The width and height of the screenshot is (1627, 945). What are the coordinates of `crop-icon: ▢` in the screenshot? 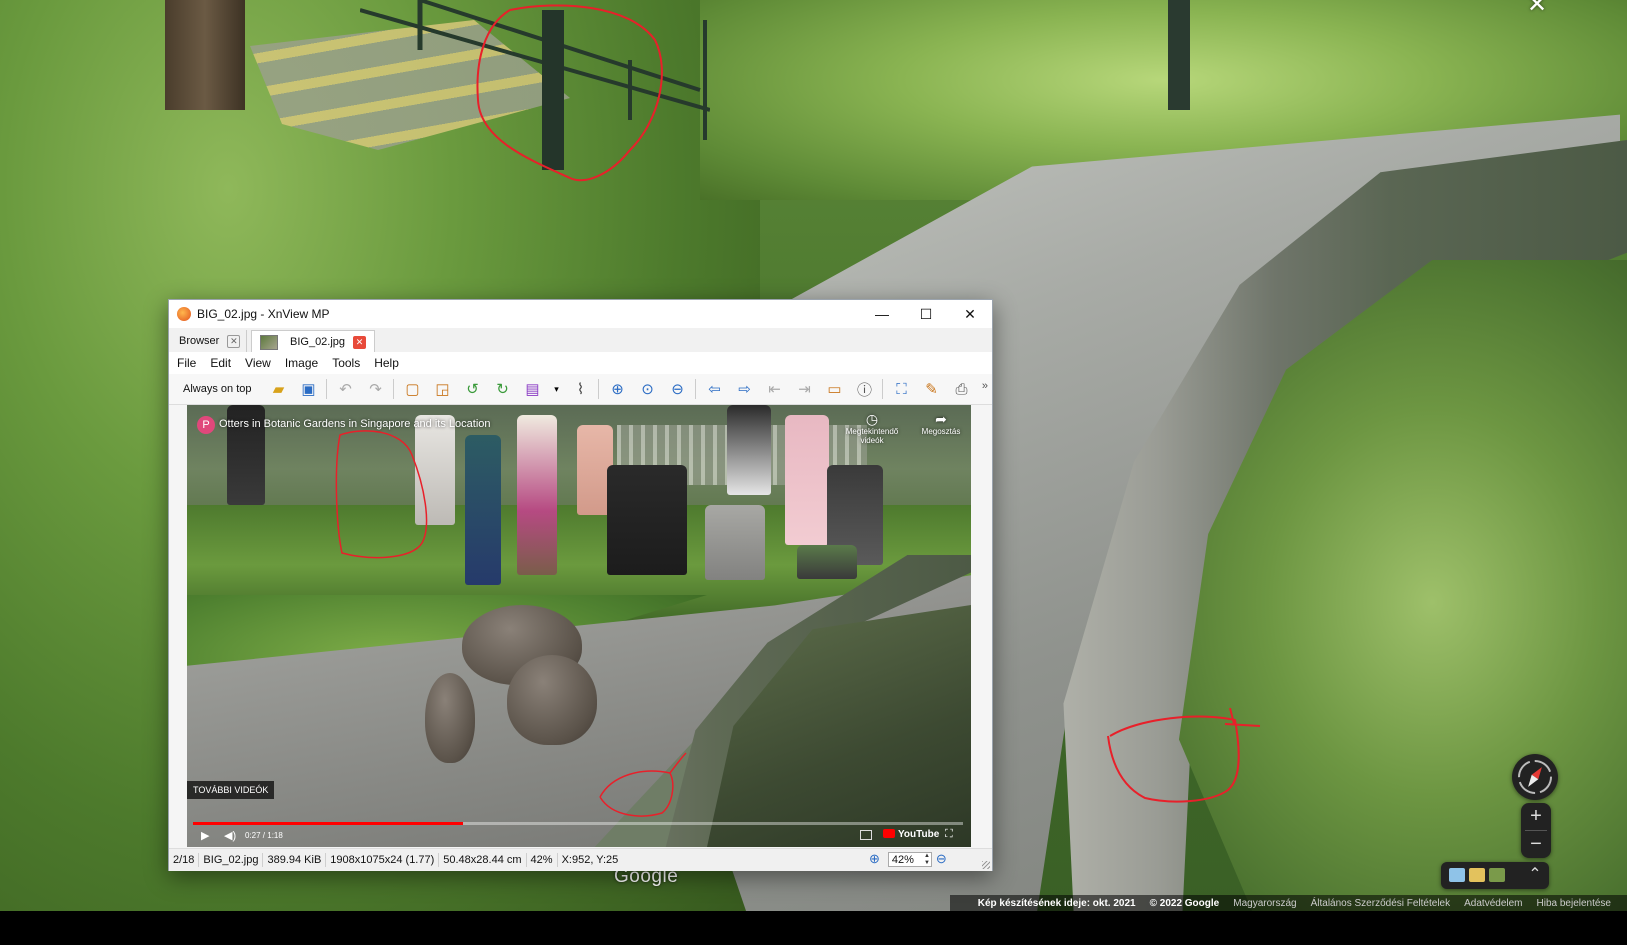 It's located at (412, 389).